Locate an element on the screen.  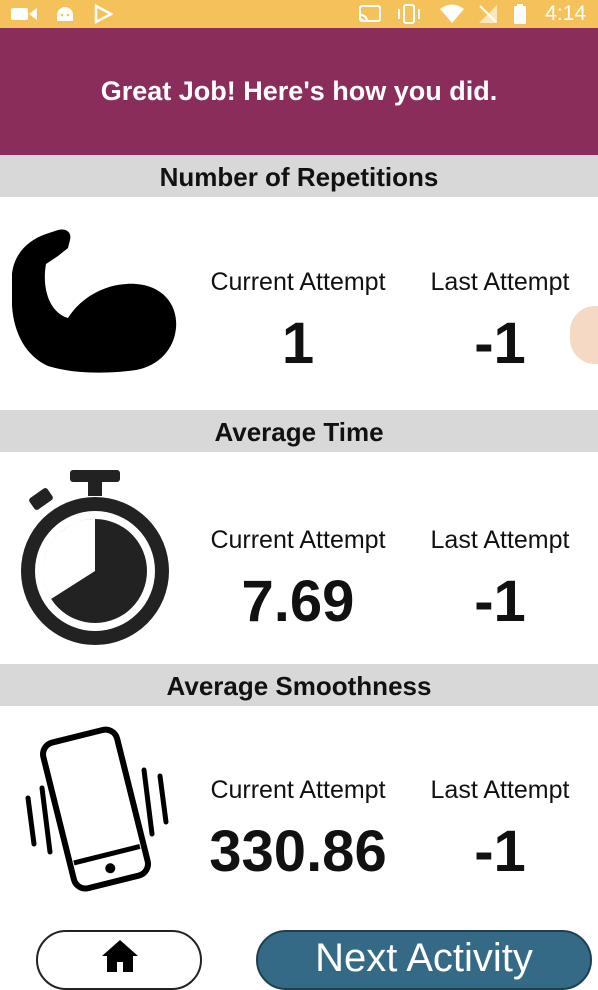
wifi-icon is located at coordinates (452, 14).